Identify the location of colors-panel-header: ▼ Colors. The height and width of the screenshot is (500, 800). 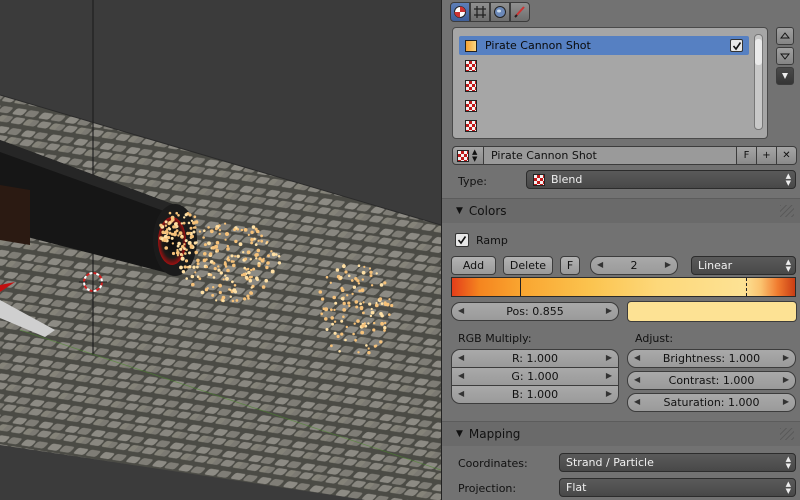
(621, 210).